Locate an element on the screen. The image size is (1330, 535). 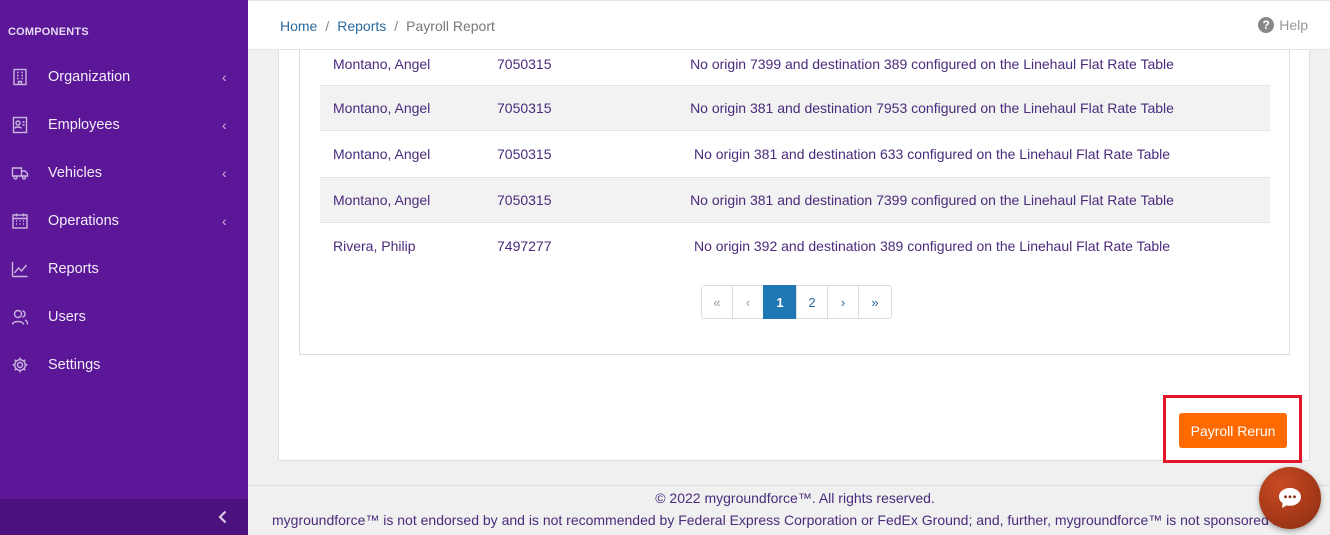
sidebar-item-label: Settings is located at coordinates (74, 365).